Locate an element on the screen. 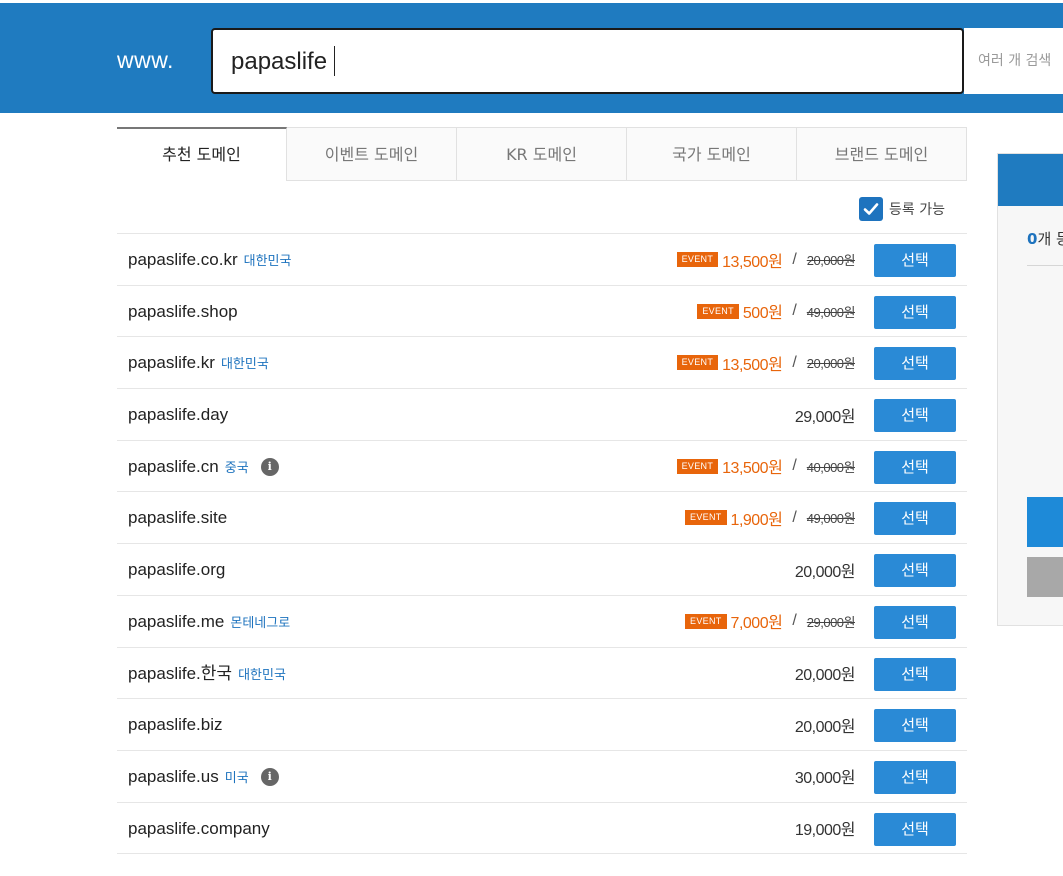 This screenshot has width=1063, height=876. domain-name-text: papaslife.kr is located at coordinates (171, 363).